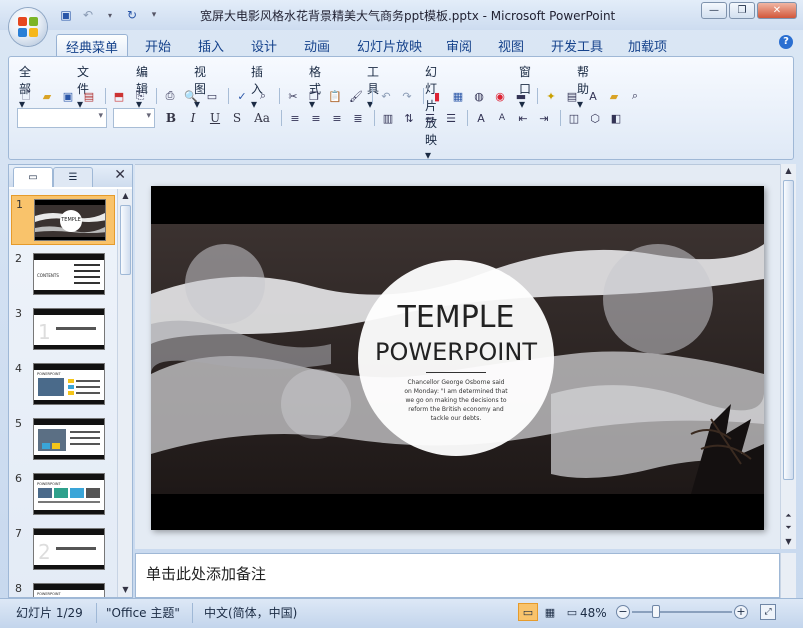 The image size is (803, 628). What do you see at coordinates (212, 96) in the screenshot?
I see `page-setup-icon: ▭` at bounding box center [212, 96].